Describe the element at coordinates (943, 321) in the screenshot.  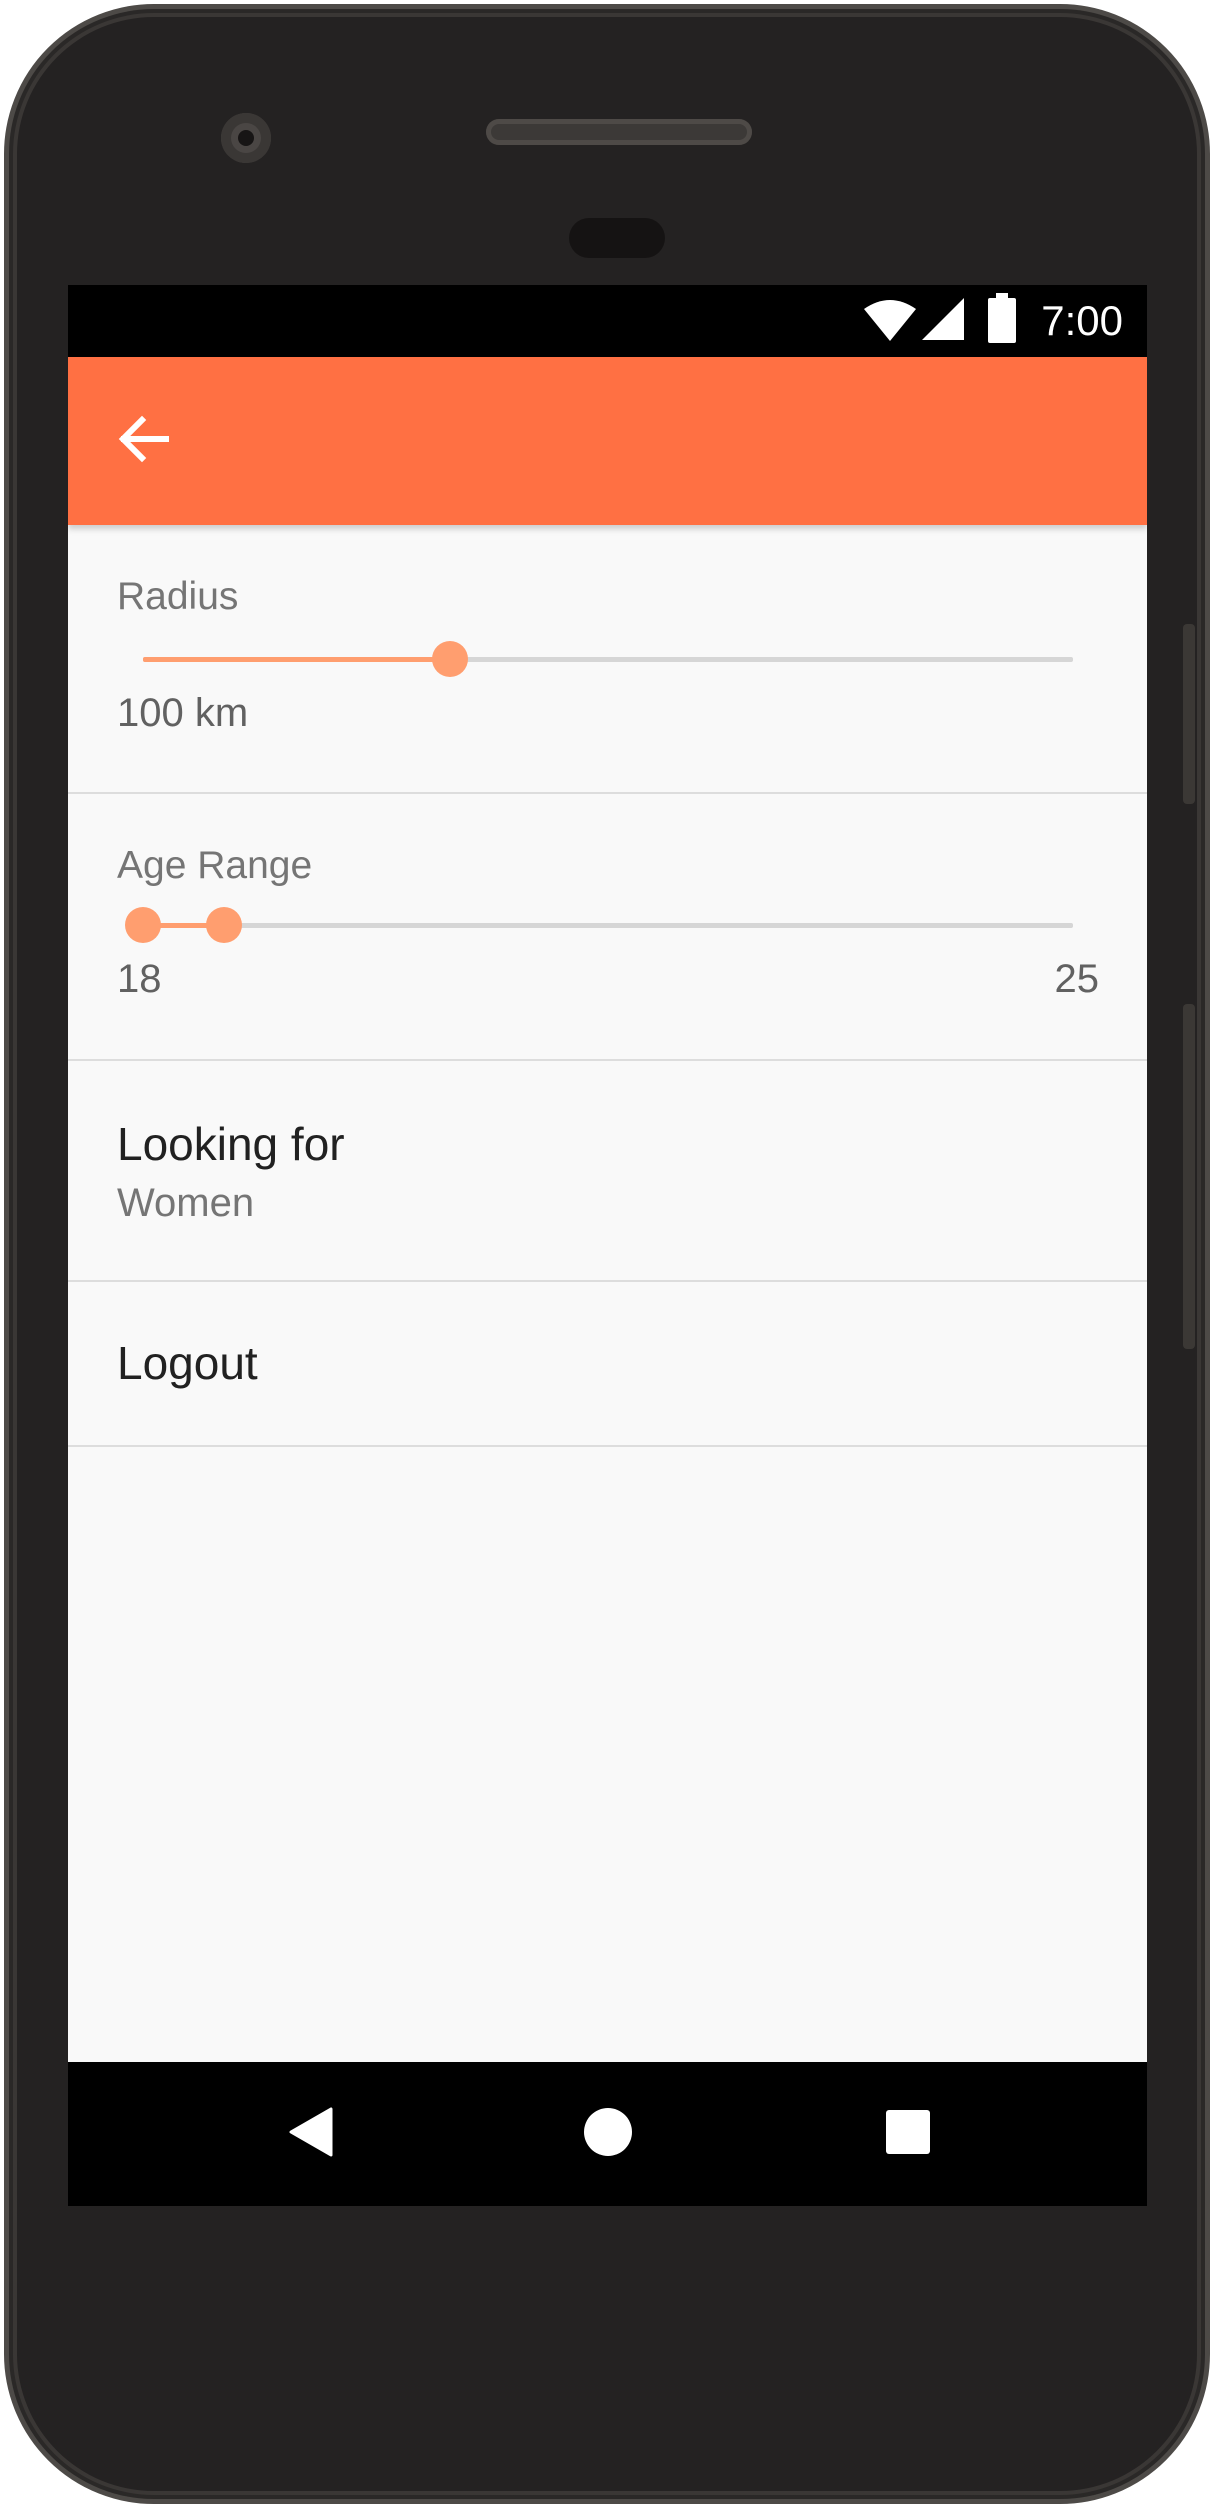
I see `signal-icon` at that location.